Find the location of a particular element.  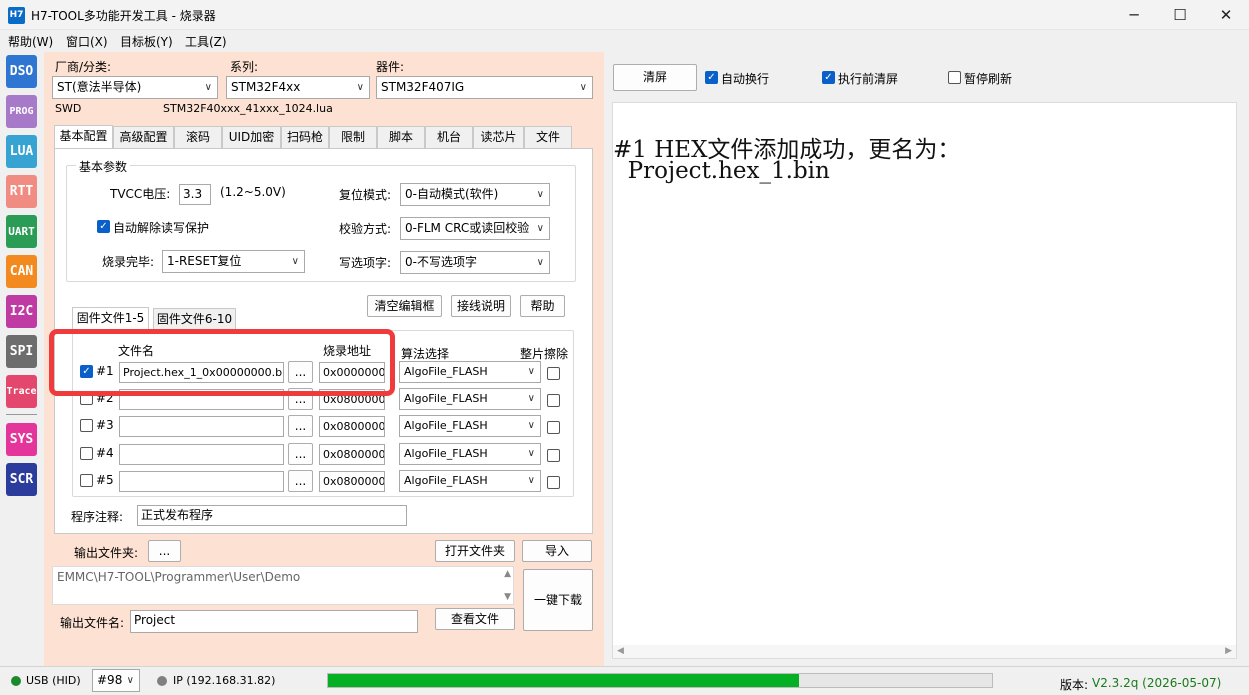

series-select: STM32F4xx ∨ is located at coordinates (298, 87).